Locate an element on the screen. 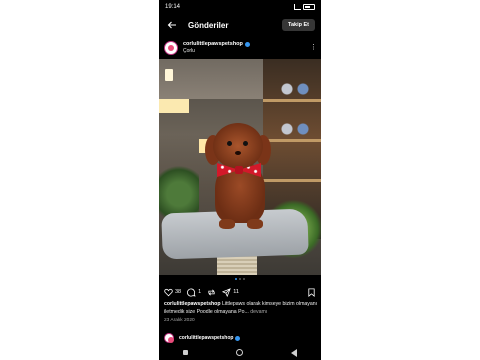 The width and height of the screenshot is (480, 360). comment-action: 1 is located at coordinates (194, 292).